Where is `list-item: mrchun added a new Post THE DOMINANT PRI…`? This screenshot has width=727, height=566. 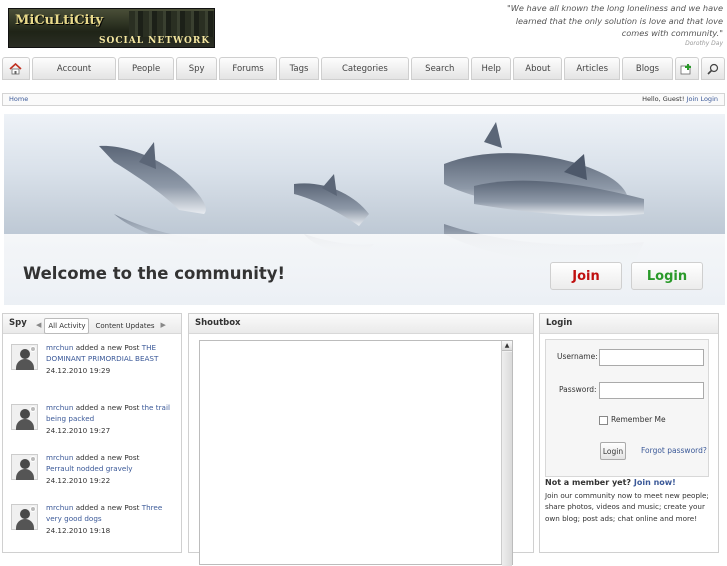 list-item: mrchun added a new Post THE DOMINANT PRI… is located at coordinates (93, 367).